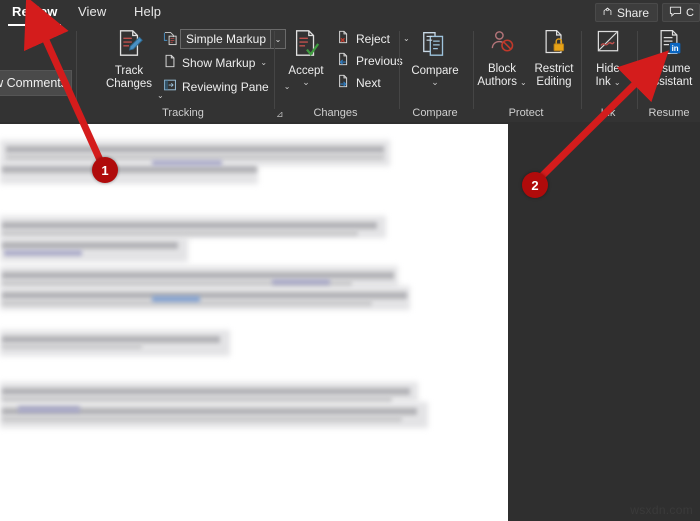 The image size is (700, 521). I want to click on group-label-changes: Changes, so click(335, 113).